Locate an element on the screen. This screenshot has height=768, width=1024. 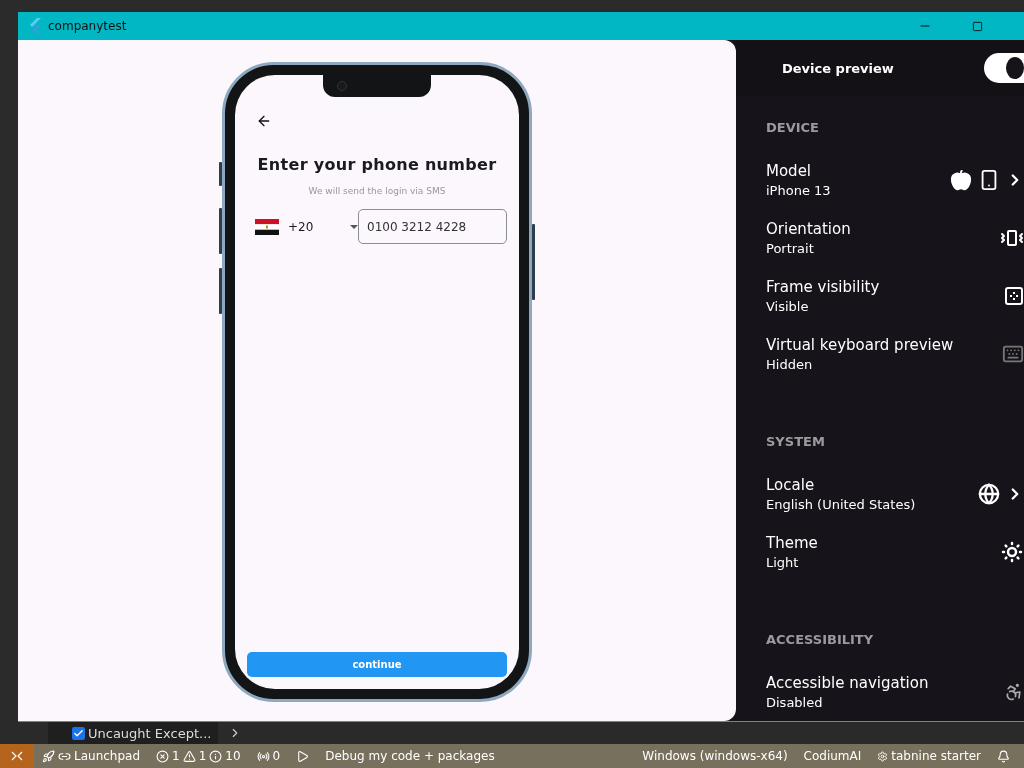
setting-value: Portrait is located at coordinates (790, 248).